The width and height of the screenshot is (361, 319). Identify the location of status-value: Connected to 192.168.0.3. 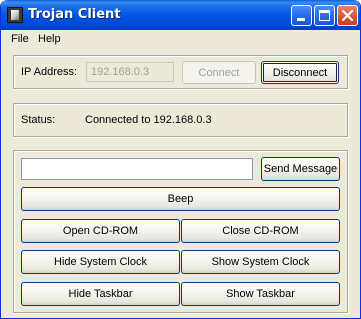
(148, 120).